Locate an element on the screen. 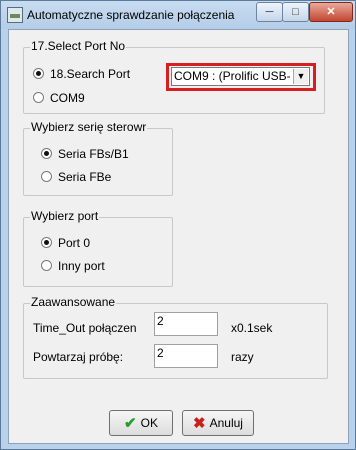  radio-search-port-indicator is located at coordinates (38, 73).